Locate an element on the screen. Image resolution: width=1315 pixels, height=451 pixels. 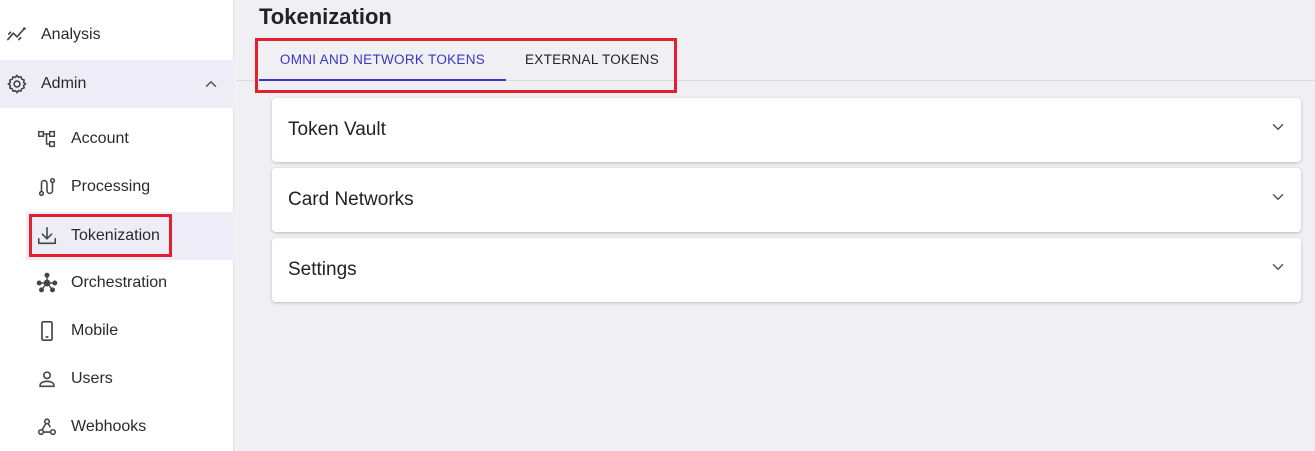
download-tray-icon is located at coordinates (47, 236).